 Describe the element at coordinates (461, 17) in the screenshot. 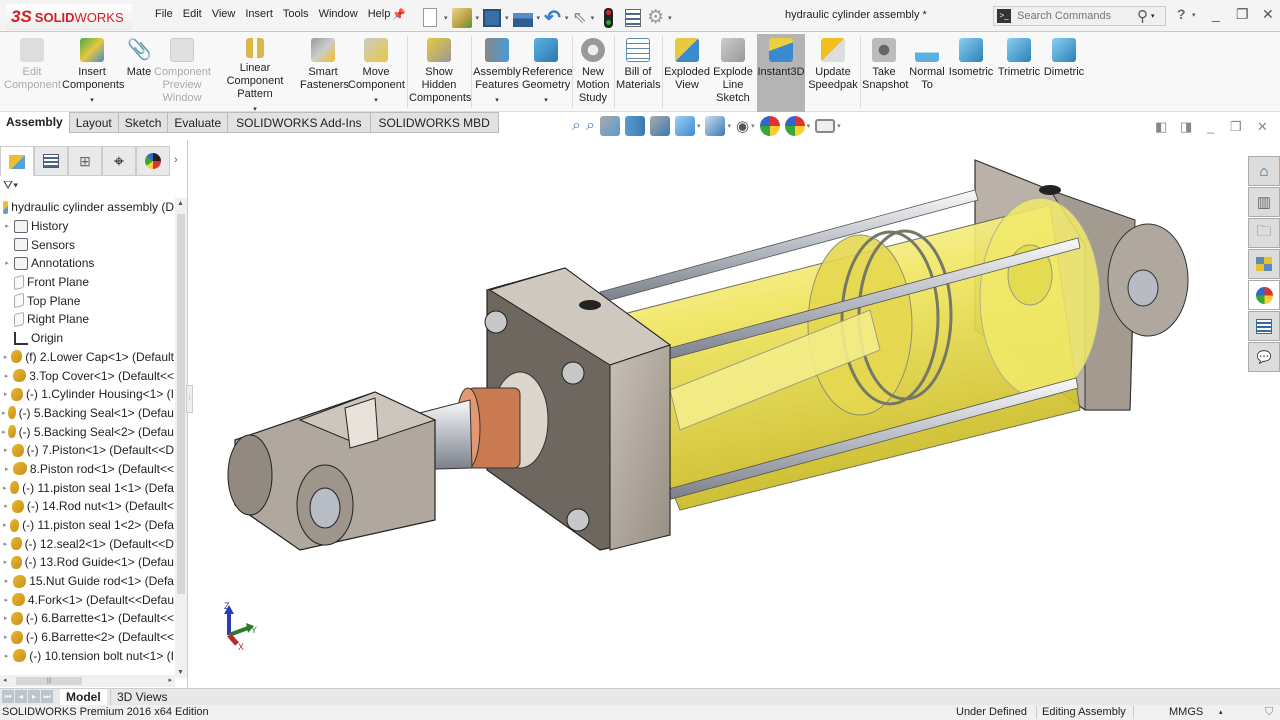

I see `open-folder-icon` at that location.